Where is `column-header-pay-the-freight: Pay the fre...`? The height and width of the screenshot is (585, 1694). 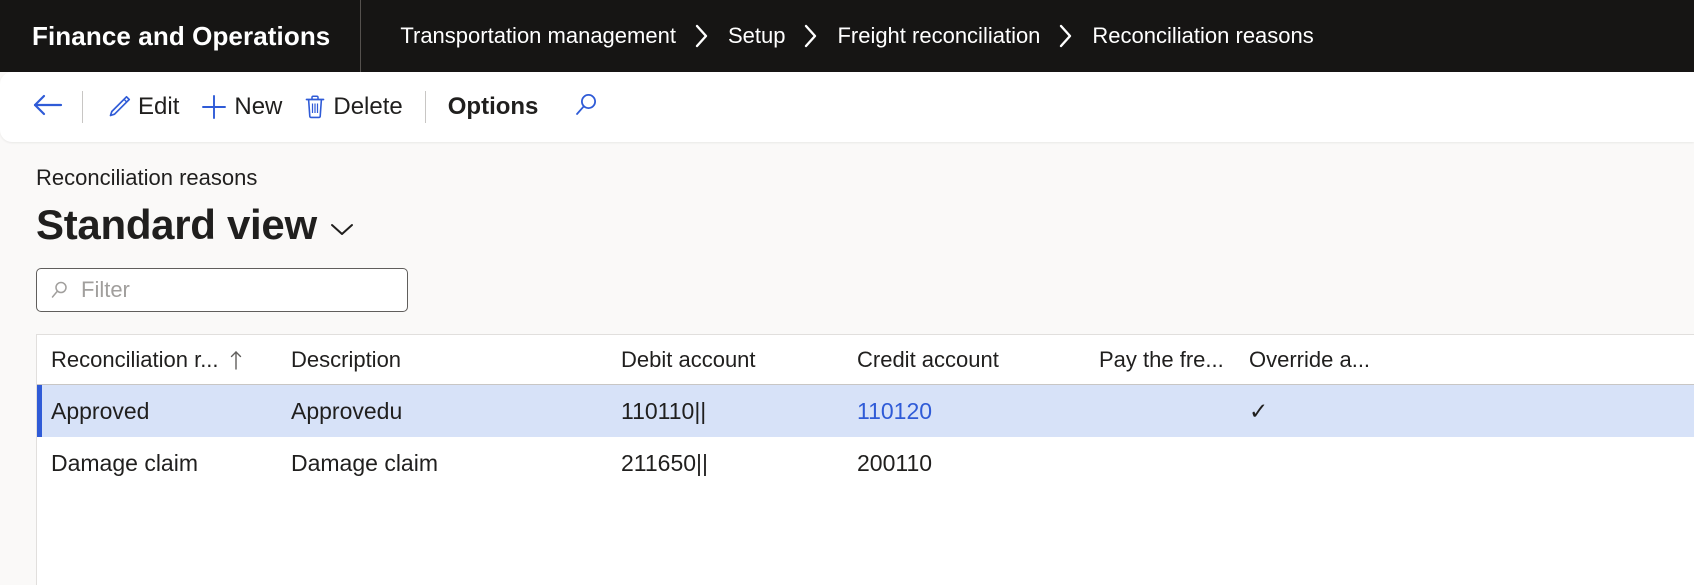 column-header-pay-the-freight: Pay the fre... is located at coordinates (1160, 359).